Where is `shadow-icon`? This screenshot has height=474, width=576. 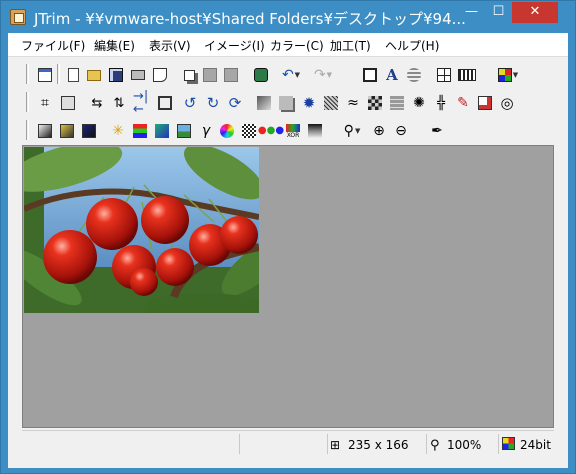
shadow-icon is located at coordinates (286, 103).